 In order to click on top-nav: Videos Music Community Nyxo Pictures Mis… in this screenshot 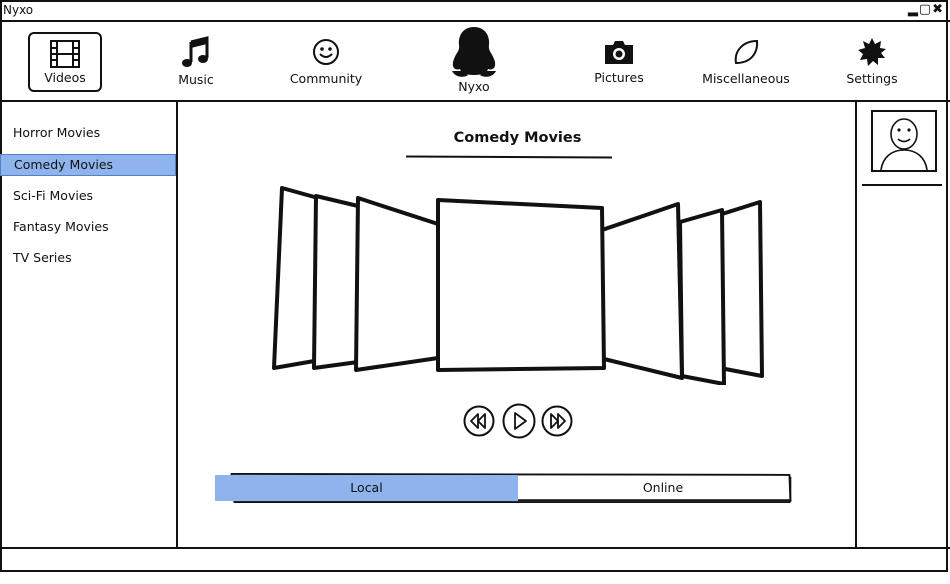, I will do `click(475, 62)`.